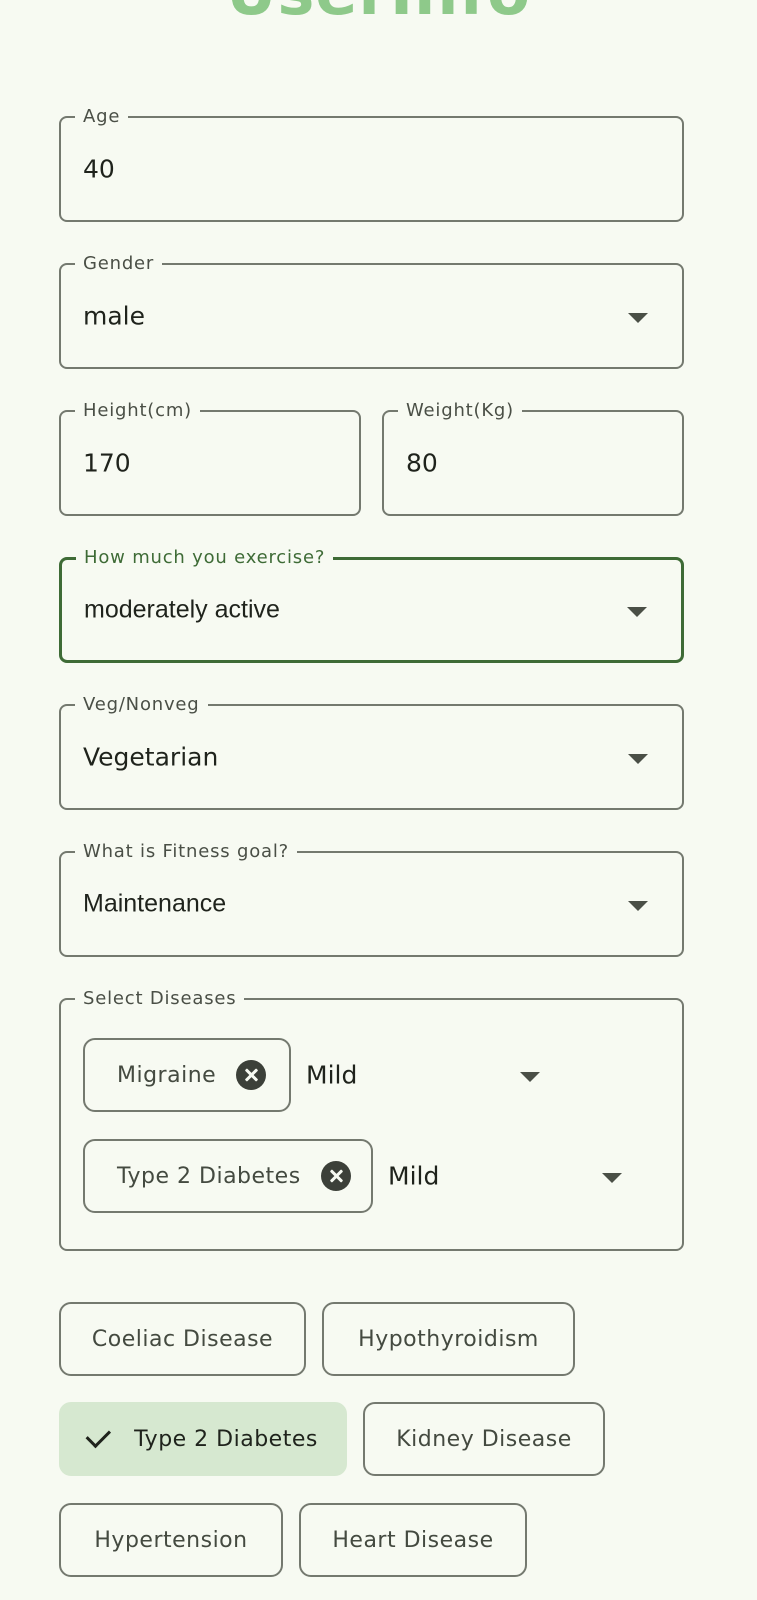 This screenshot has width=757, height=1600. I want to click on age-value: 40, so click(99, 169).